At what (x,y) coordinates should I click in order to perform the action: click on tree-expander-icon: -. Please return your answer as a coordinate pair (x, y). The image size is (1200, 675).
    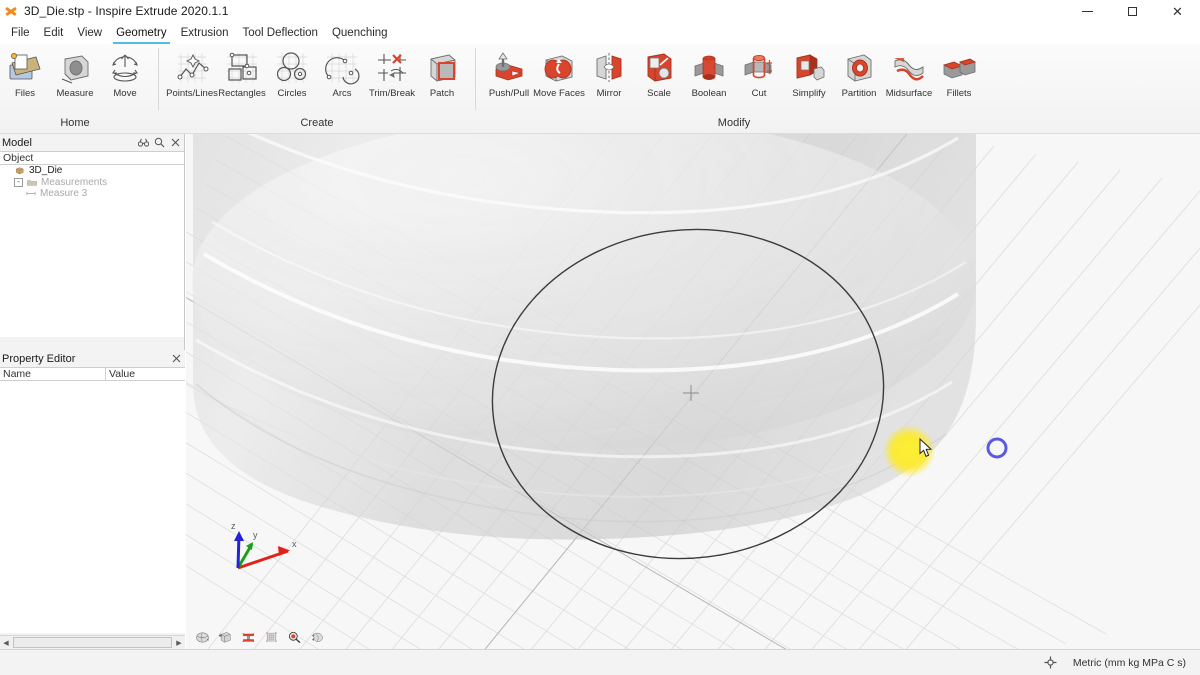
    Looking at the image, I should click on (18, 182).